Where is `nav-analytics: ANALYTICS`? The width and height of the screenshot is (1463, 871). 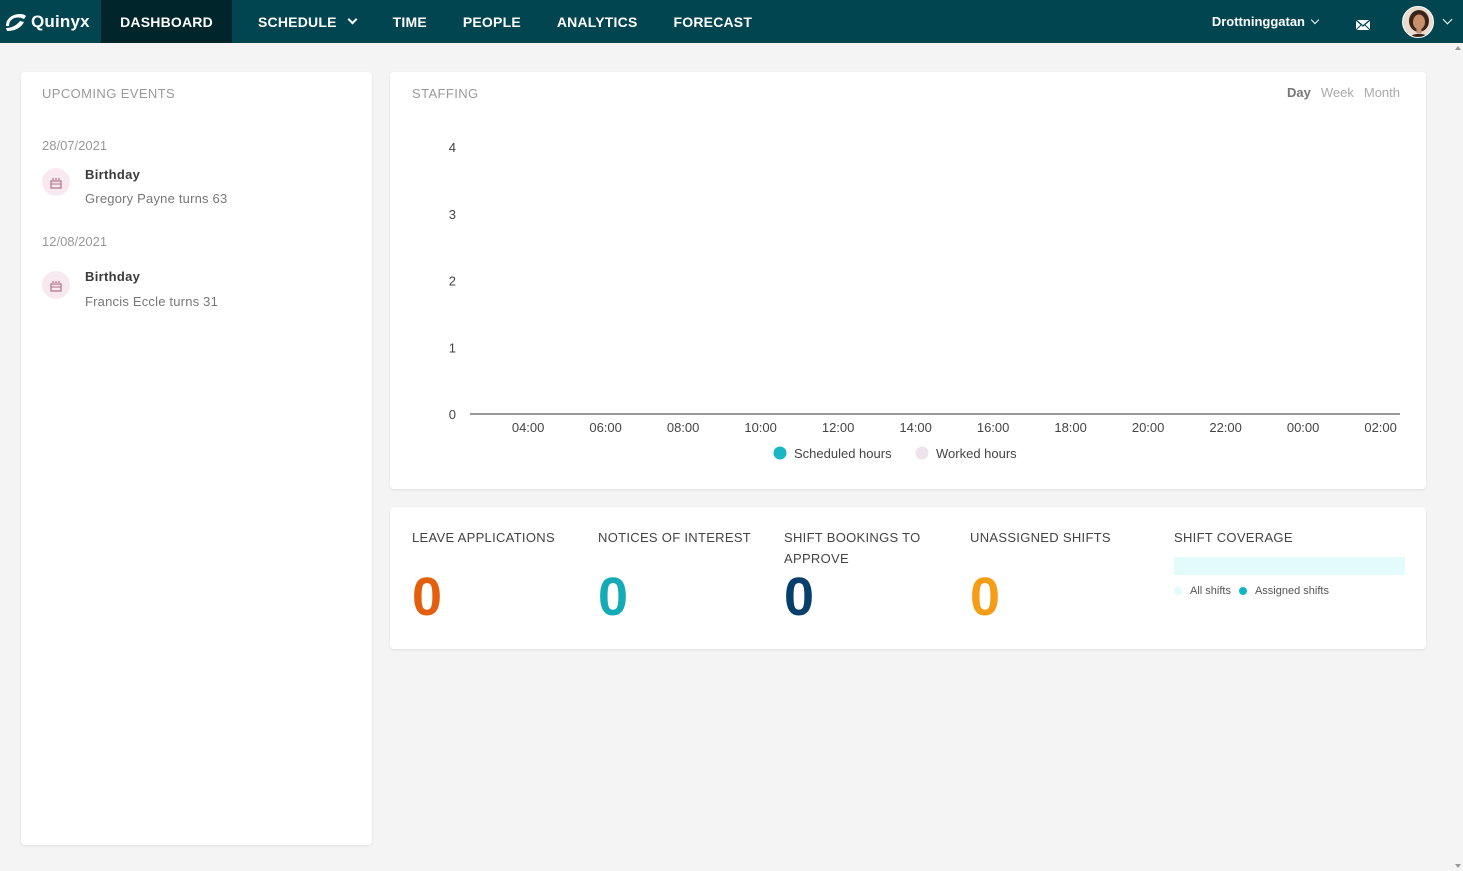 nav-analytics: ANALYTICS is located at coordinates (597, 21).